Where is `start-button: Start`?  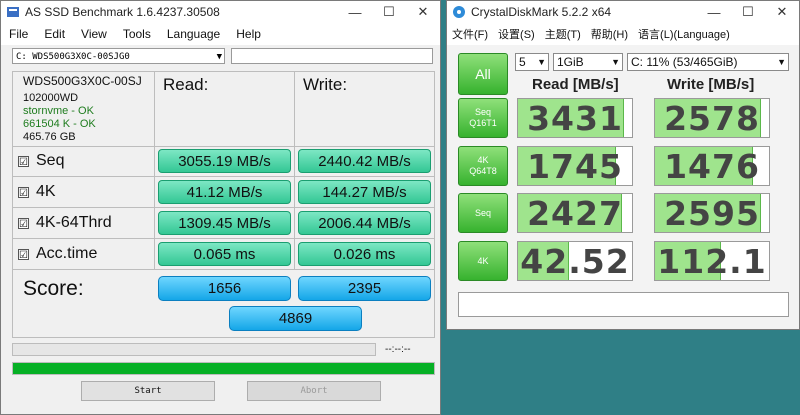
start-button: Start is located at coordinates (148, 391).